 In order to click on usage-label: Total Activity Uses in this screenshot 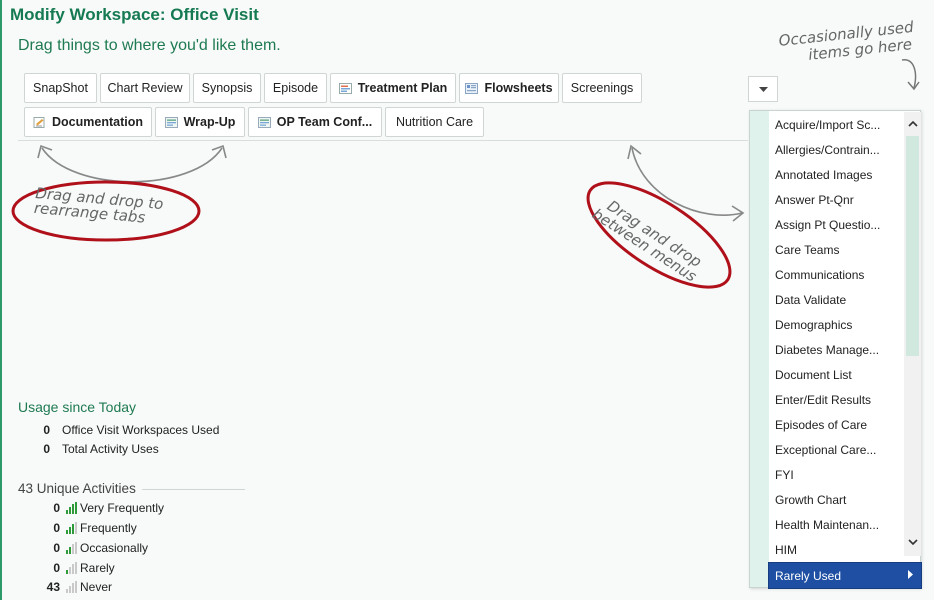, I will do `click(110, 449)`.